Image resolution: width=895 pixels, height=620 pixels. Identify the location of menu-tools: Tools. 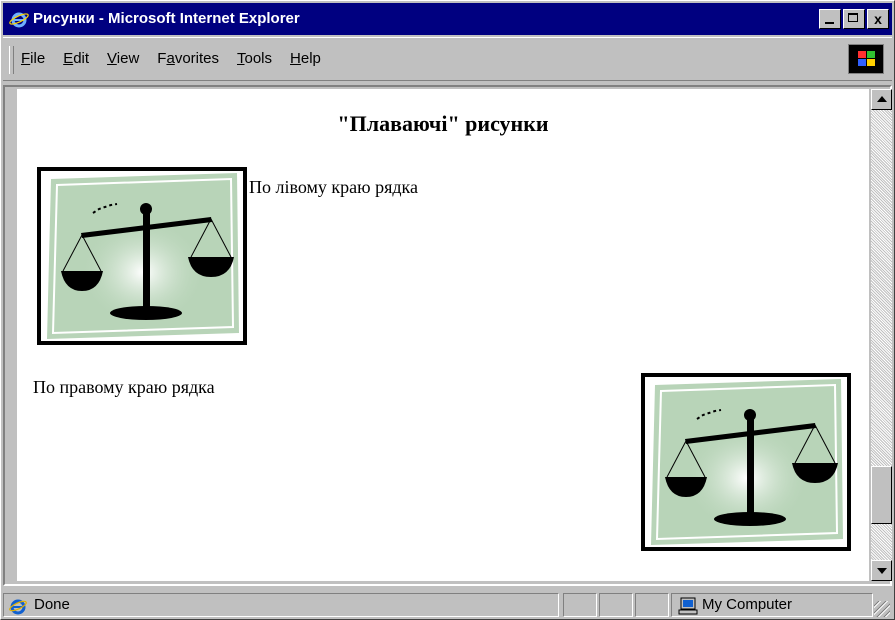
(254, 58).